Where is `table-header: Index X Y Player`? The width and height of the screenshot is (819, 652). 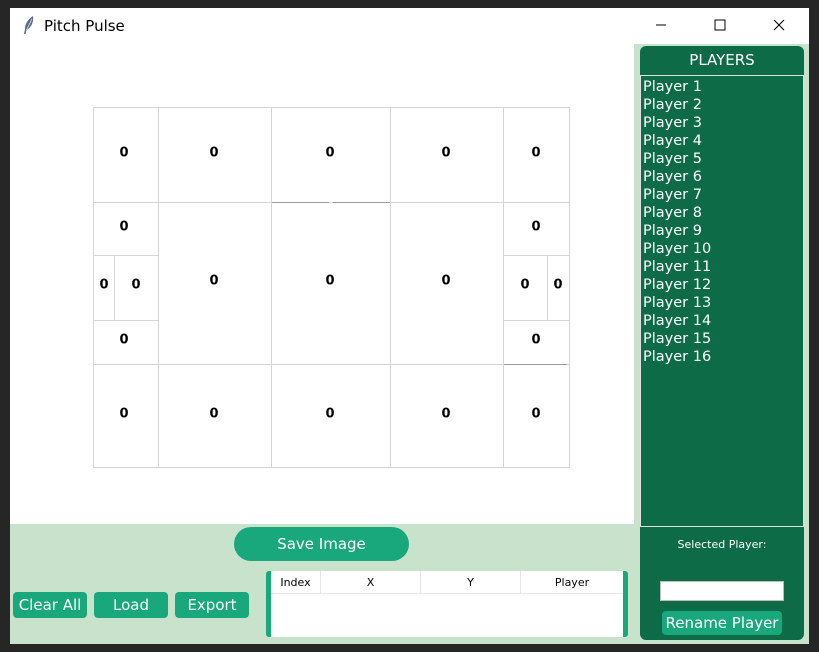
table-header: Index X Y Player is located at coordinates (447, 582).